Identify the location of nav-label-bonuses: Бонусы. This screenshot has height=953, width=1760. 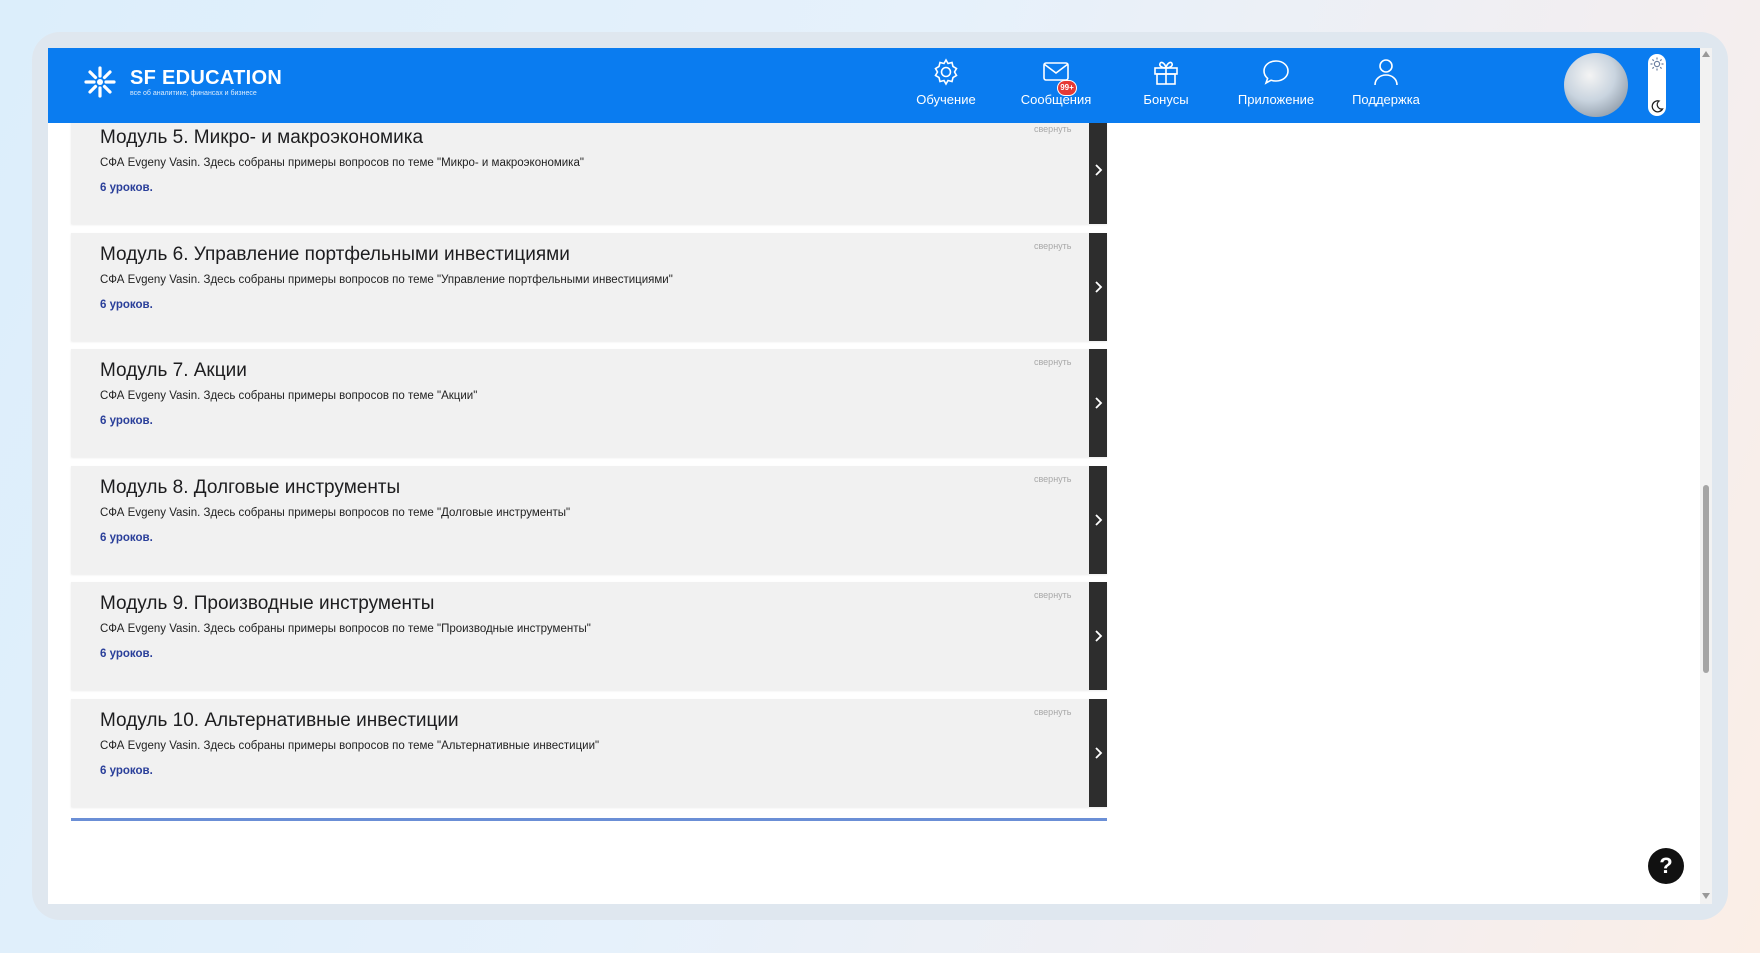
(1166, 99).